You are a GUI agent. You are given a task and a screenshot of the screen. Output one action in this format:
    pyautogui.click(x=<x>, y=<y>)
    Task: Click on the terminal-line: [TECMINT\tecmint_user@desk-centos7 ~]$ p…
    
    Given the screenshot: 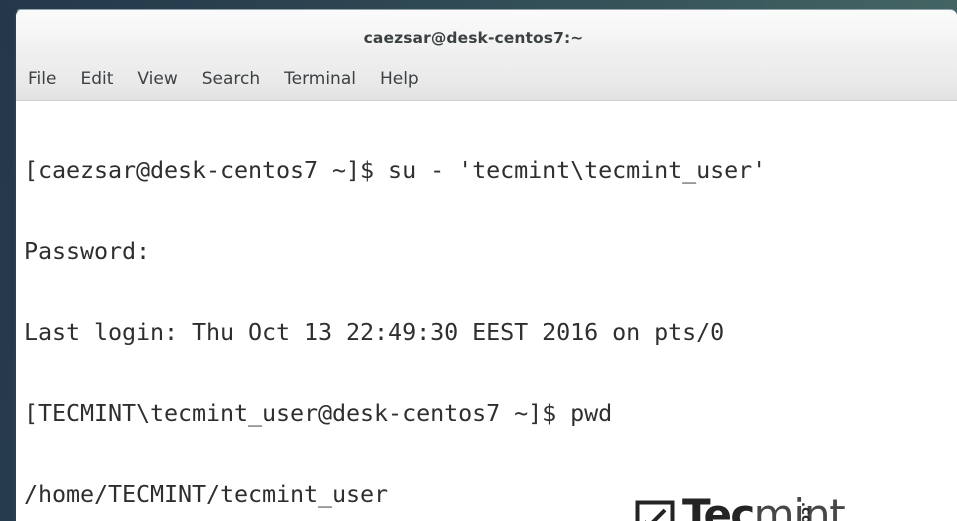 What is the action you would take?
    pyautogui.click(x=318, y=413)
    